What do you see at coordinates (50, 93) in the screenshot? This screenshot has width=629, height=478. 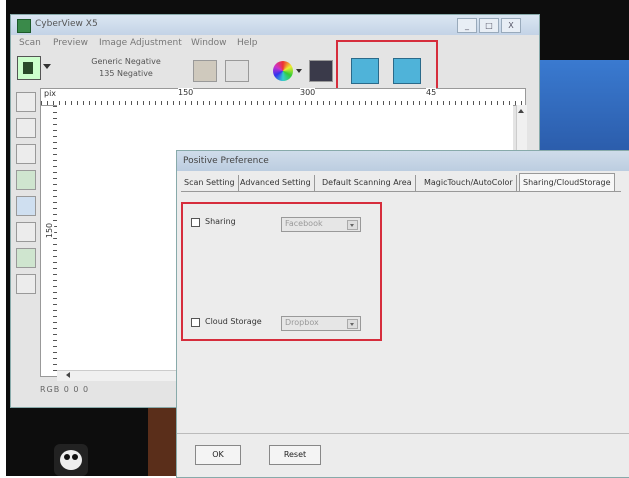 I see `ruler-unit: pix` at bounding box center [50, 93].